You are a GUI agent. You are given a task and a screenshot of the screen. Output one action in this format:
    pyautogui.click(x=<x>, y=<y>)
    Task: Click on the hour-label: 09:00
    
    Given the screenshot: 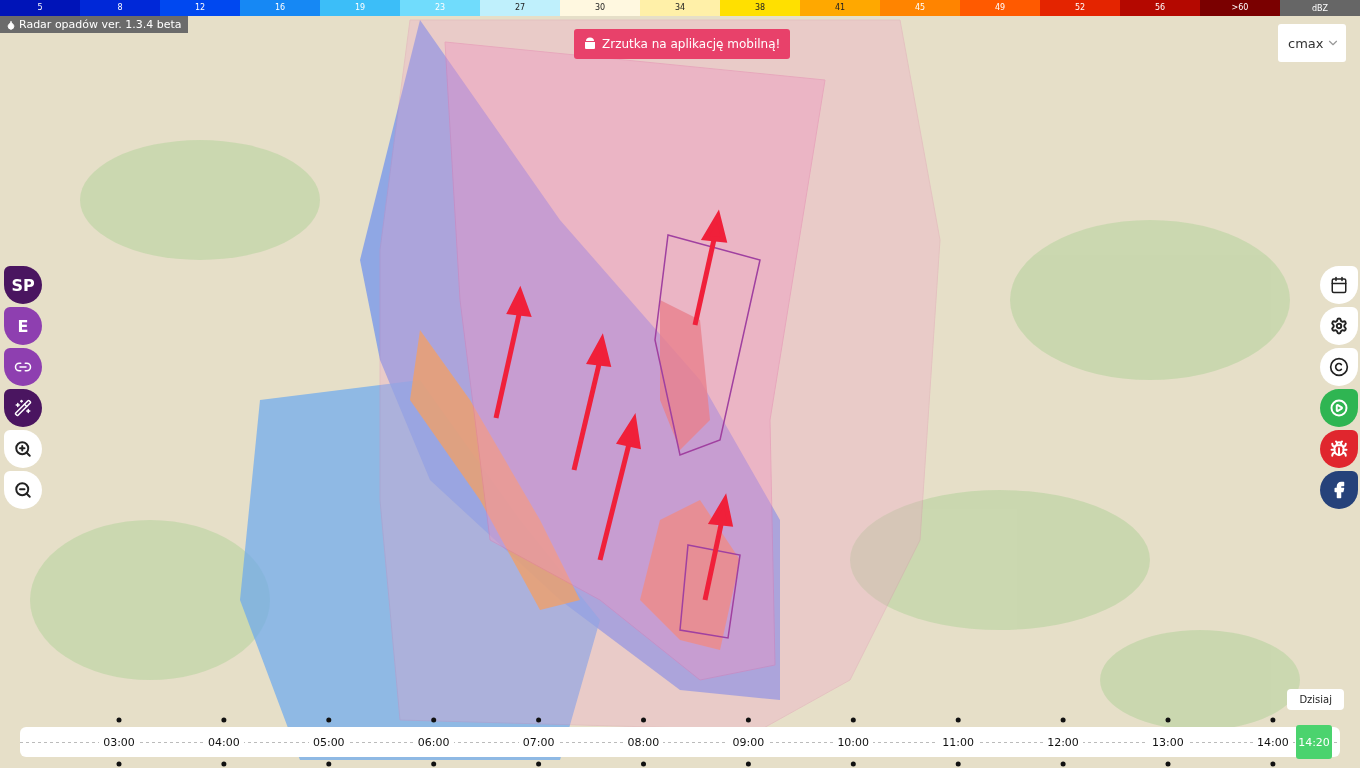 What is the action you would take?
    pyautogui.click(x=748, y=742)
    